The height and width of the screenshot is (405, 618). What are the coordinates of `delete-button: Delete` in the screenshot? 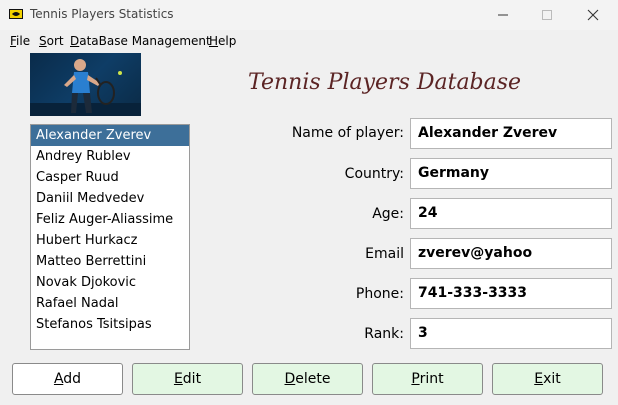 It's located at (307, 379).